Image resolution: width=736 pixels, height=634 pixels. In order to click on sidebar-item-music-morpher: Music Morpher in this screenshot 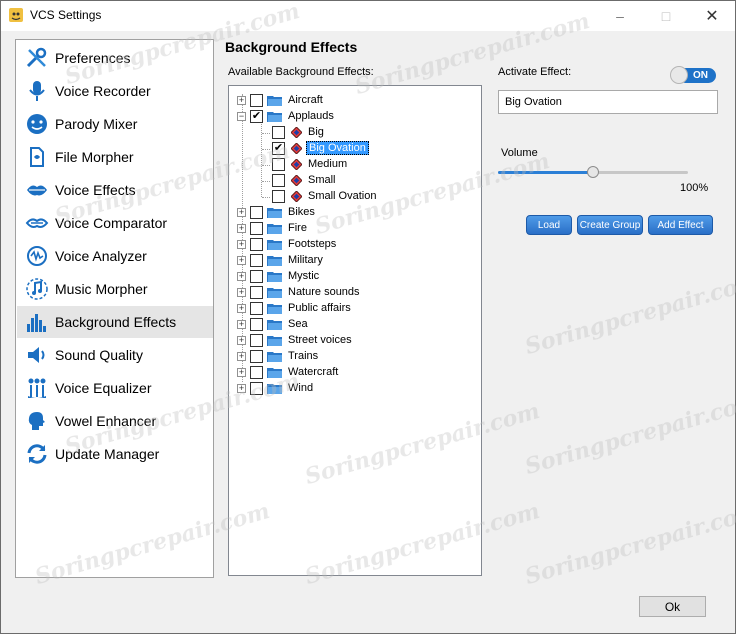, I will do `click(115, 289)`.